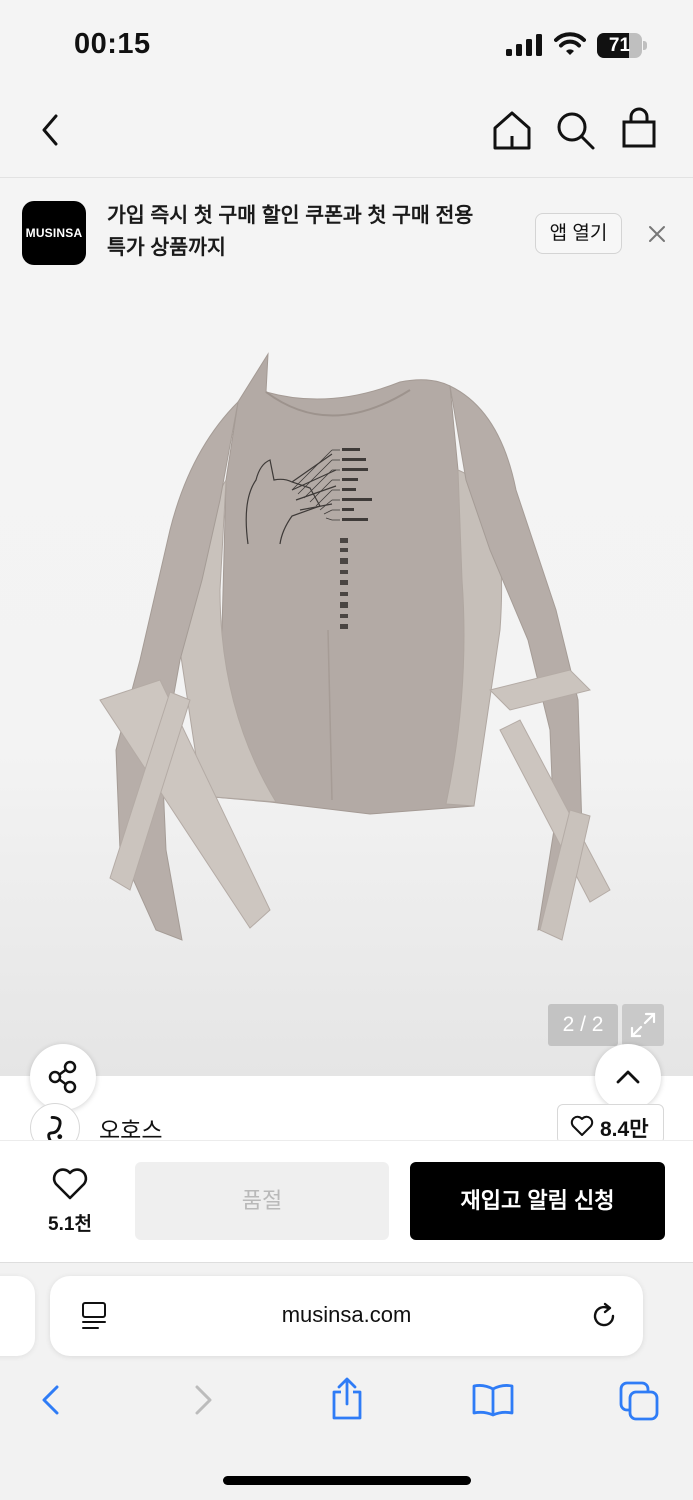 This screenshot has height=1500, width=693. I want to click on scroll-top-button, so click(628, 1077).